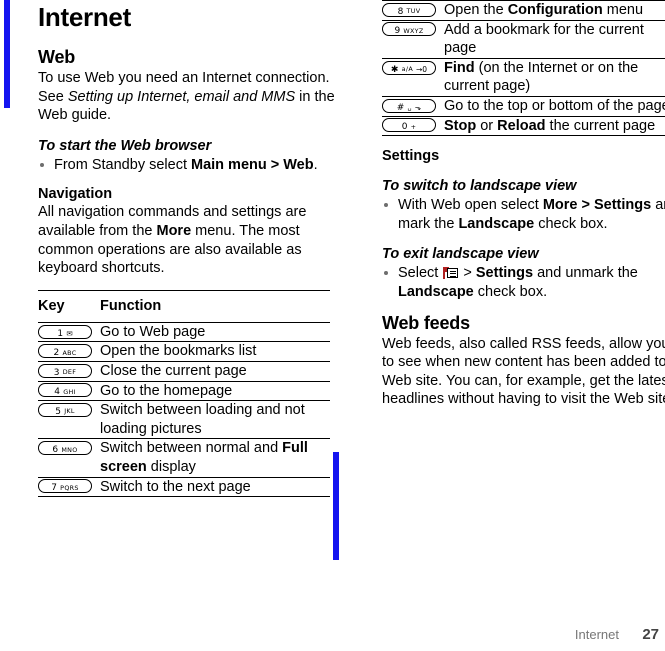 Image resolution: width=665 pixels, height=651 pixels. What do you see at coordinates (400, 107) in the screenshot?
I see `keycap-number: #` at bounding box center [400, 107].